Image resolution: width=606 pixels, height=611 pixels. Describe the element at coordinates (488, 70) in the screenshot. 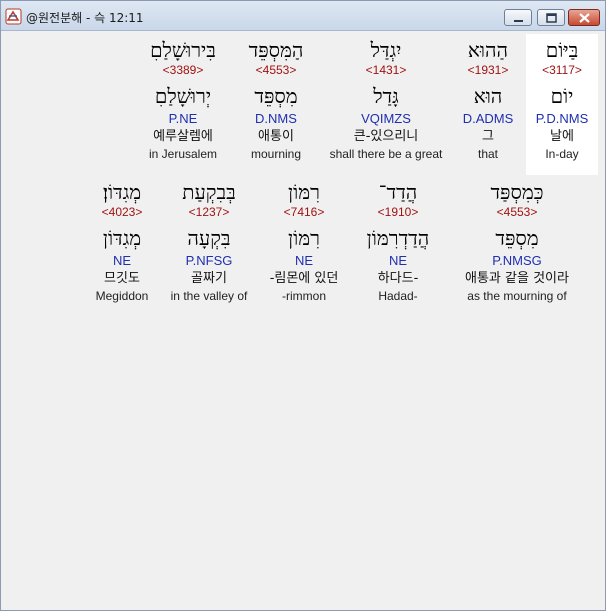

I see `strong-number: <1931>` at that location.